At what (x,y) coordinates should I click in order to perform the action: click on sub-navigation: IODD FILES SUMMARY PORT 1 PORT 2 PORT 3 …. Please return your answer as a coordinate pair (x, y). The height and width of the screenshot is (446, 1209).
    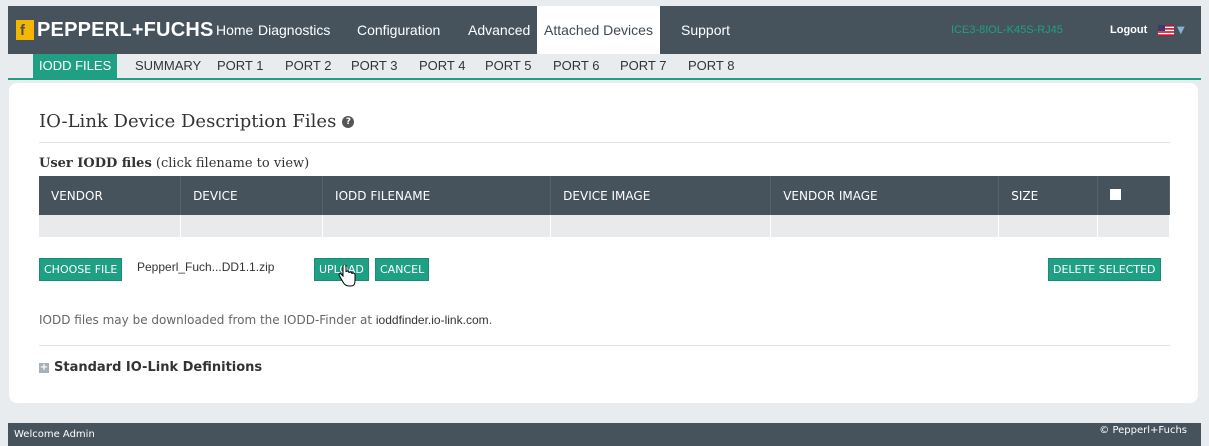
    Looking at the image, I should click on (604, 67).